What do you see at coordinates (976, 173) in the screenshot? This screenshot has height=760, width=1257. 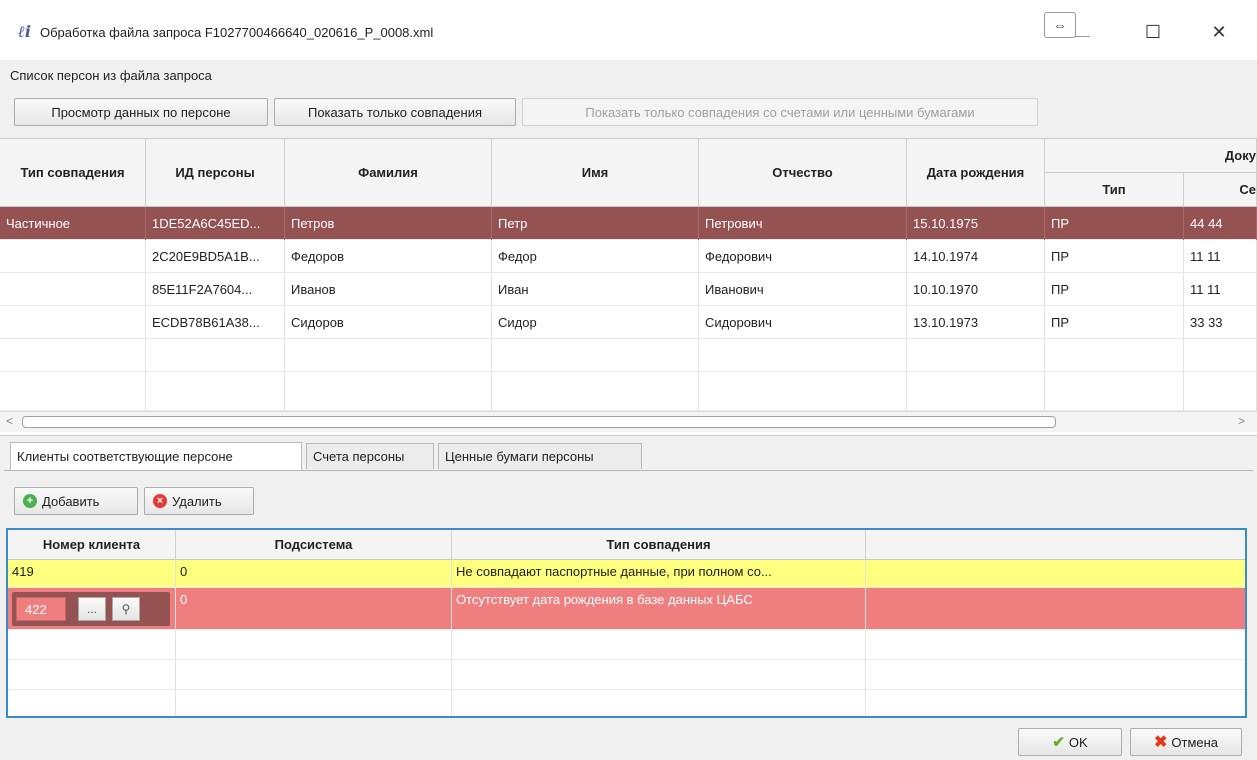 I see `header-birth-date: Дата рождения` at bounding box center [976, 173].